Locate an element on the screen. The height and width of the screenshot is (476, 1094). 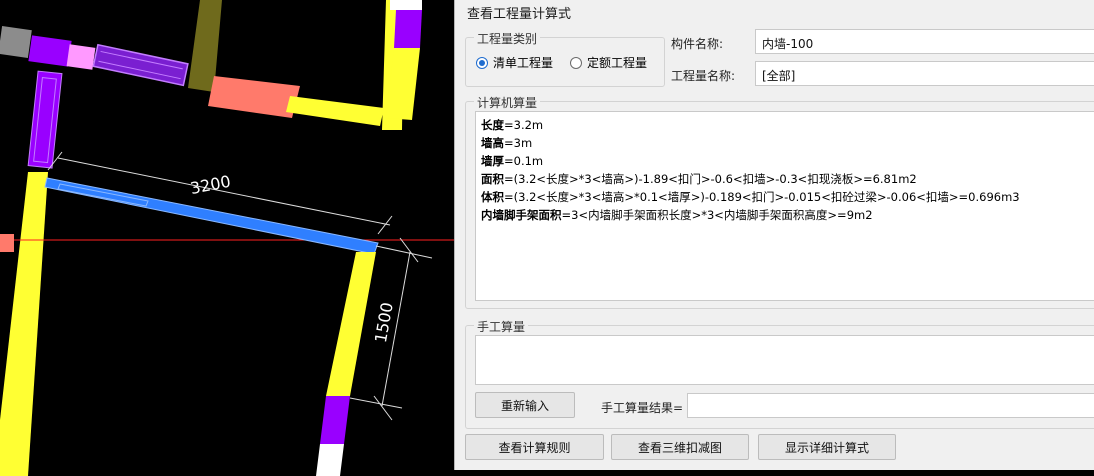
calc-line-scaffold-area: 内墙脚手架面积=3<内墙脚手架面积长度>*3<内墙脚手架面积高度>=9m2 is located at coordinates (677, 215).